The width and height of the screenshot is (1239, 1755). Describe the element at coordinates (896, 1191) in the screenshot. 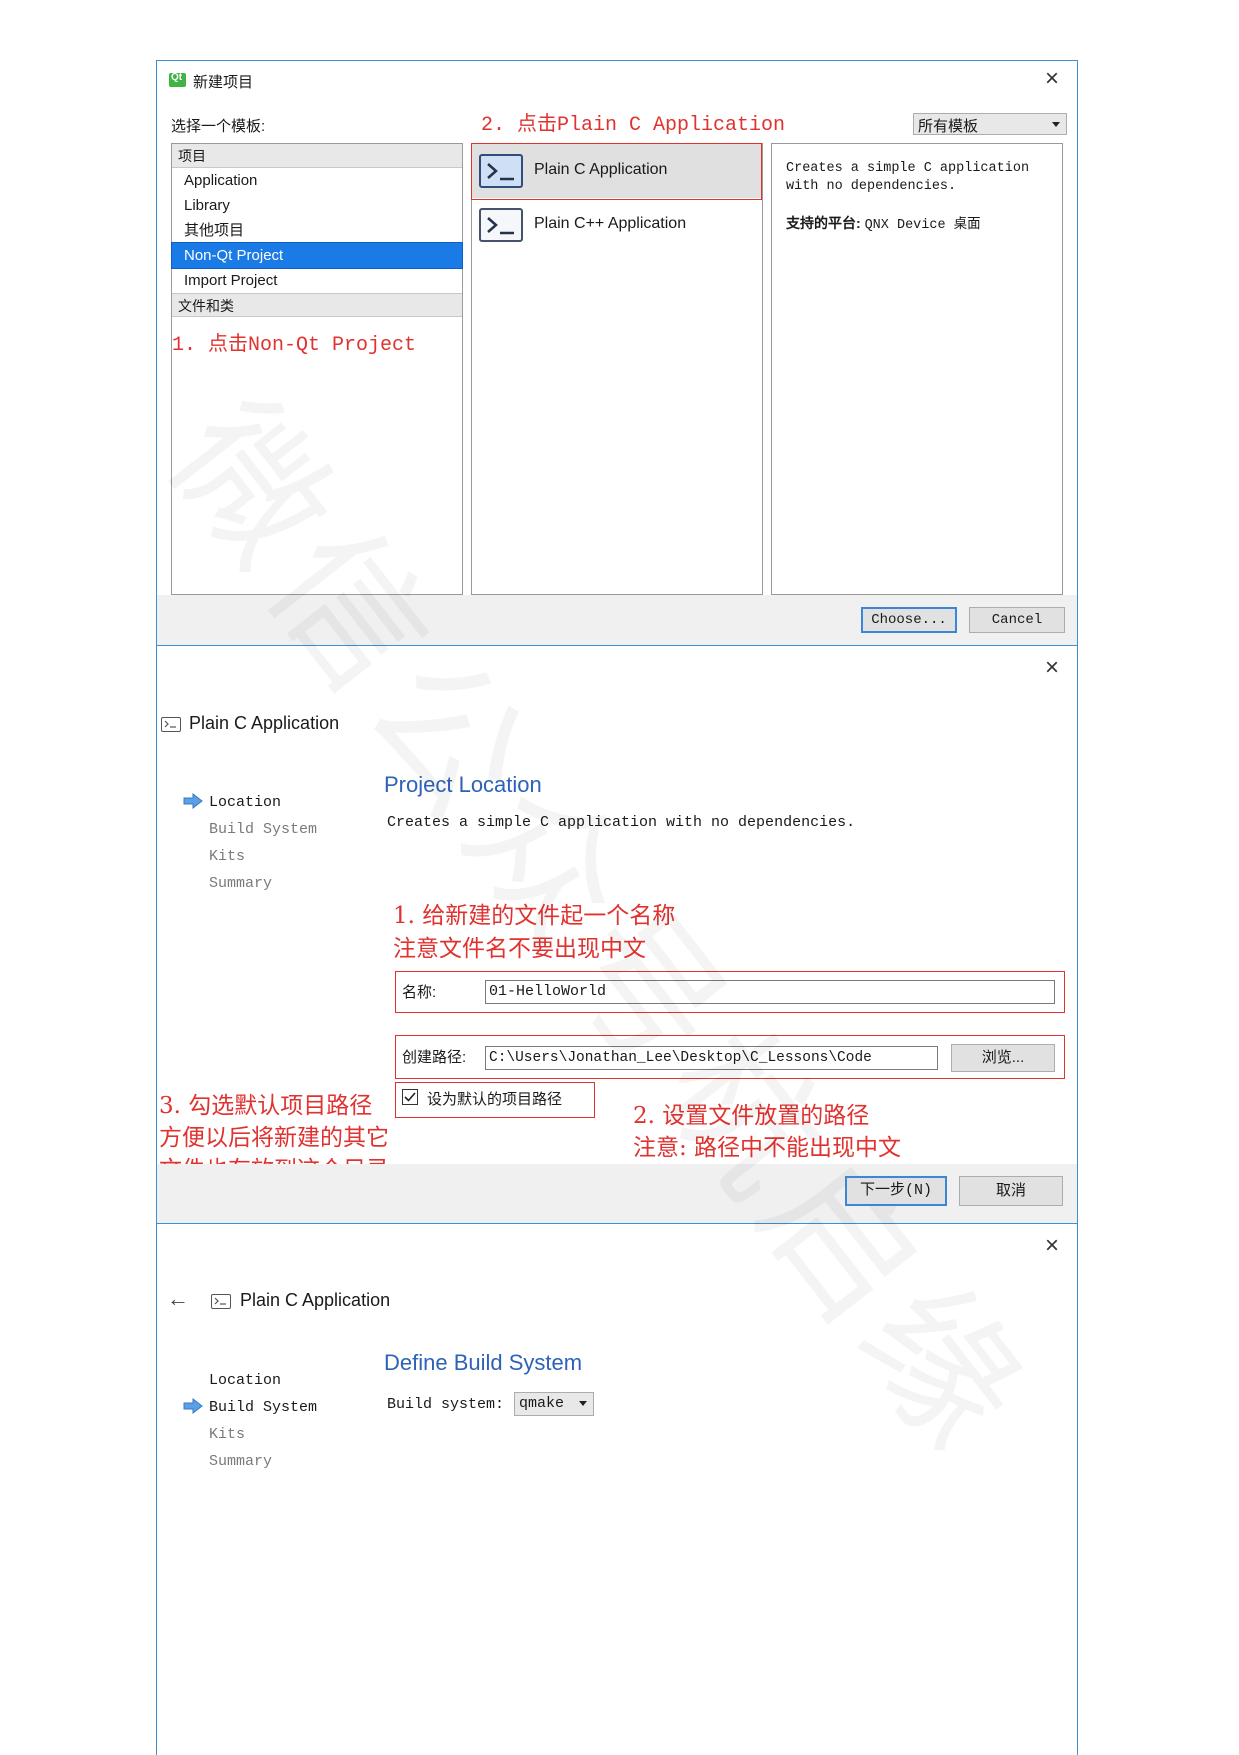

I see `next-button: 下一步(N)` at that location.